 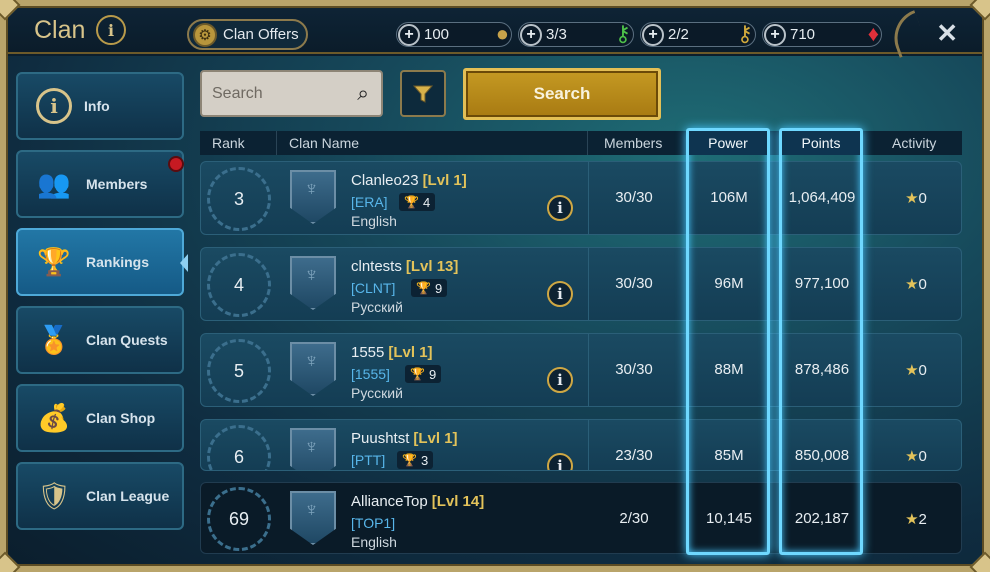 I want to click on sidebar-item-rankings: 🏆 Rankings, so click(x=102, y=262).